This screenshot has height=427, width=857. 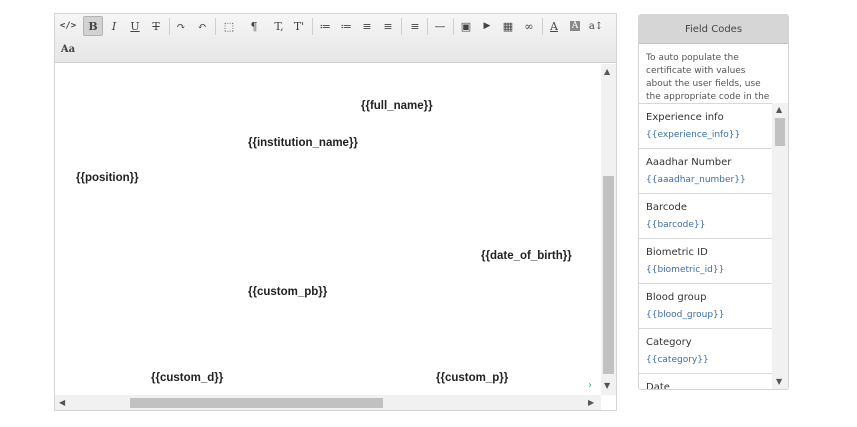 I want to click on select-all-button: ⬚, so click(x=229, y=26).